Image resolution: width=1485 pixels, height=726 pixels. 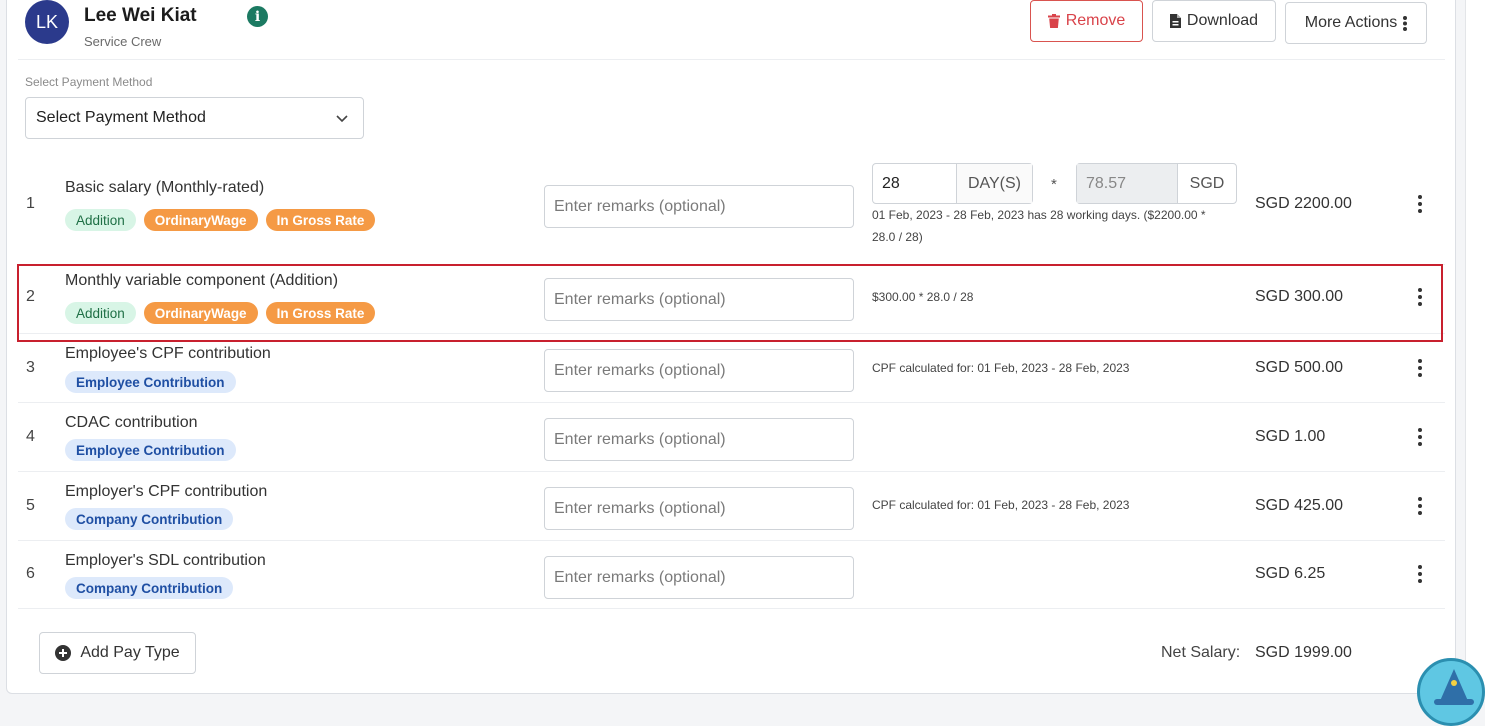 I want to click on days-input-group: 28 DAY(S), so click(x=952, y=183).